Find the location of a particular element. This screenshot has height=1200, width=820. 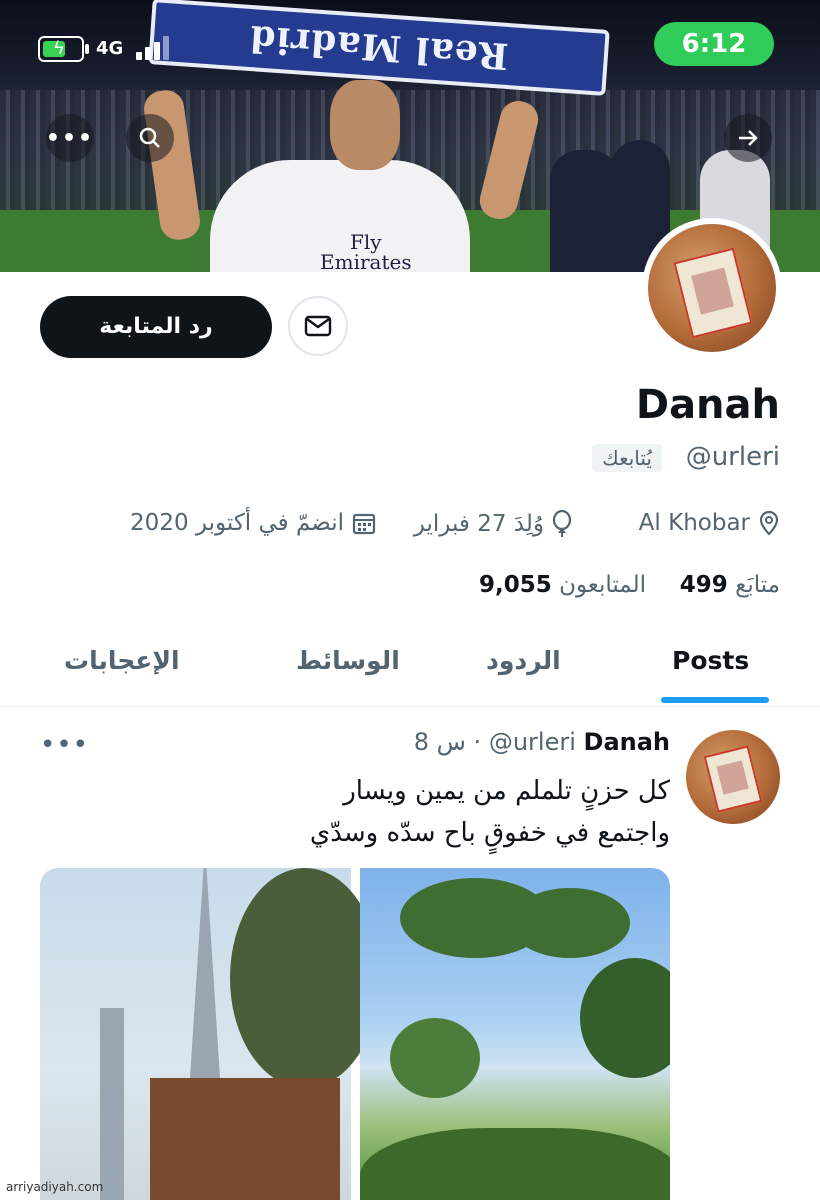

search-button is located at coordinates (150, 138).